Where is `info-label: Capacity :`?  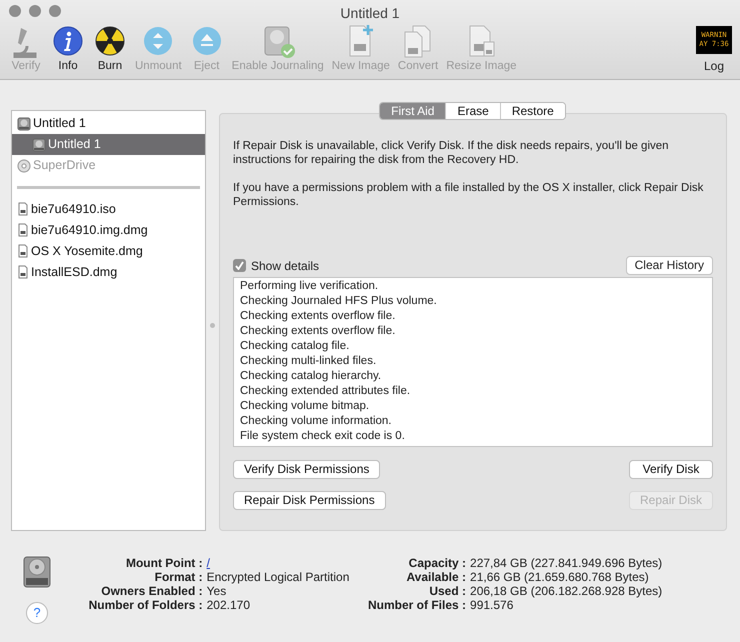
info-label: Capacity : is located at coordinates (437, 563).